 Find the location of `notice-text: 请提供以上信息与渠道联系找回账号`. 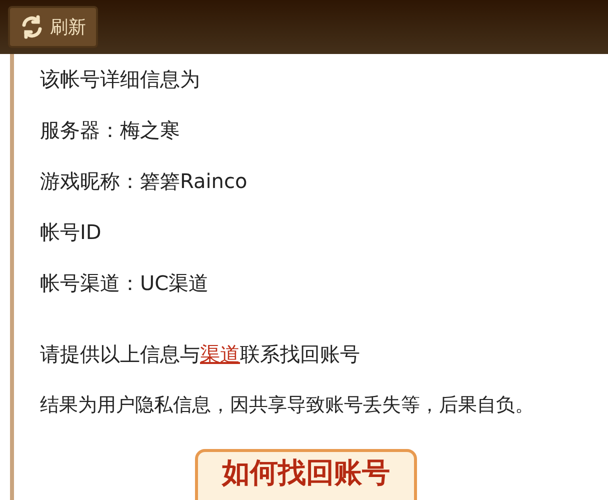

notice-text: 请提供以上信息与渠道联系找回账号 is located at coordinates (200, 354).